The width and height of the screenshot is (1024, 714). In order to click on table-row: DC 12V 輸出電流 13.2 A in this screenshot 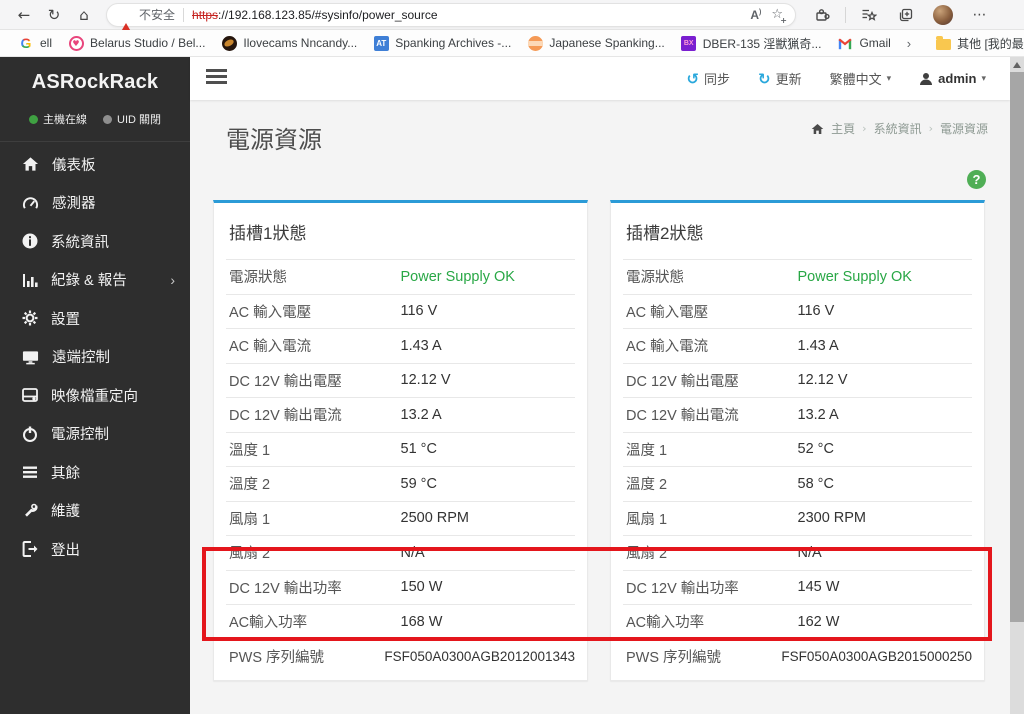, I will do `click(797, 414)`.